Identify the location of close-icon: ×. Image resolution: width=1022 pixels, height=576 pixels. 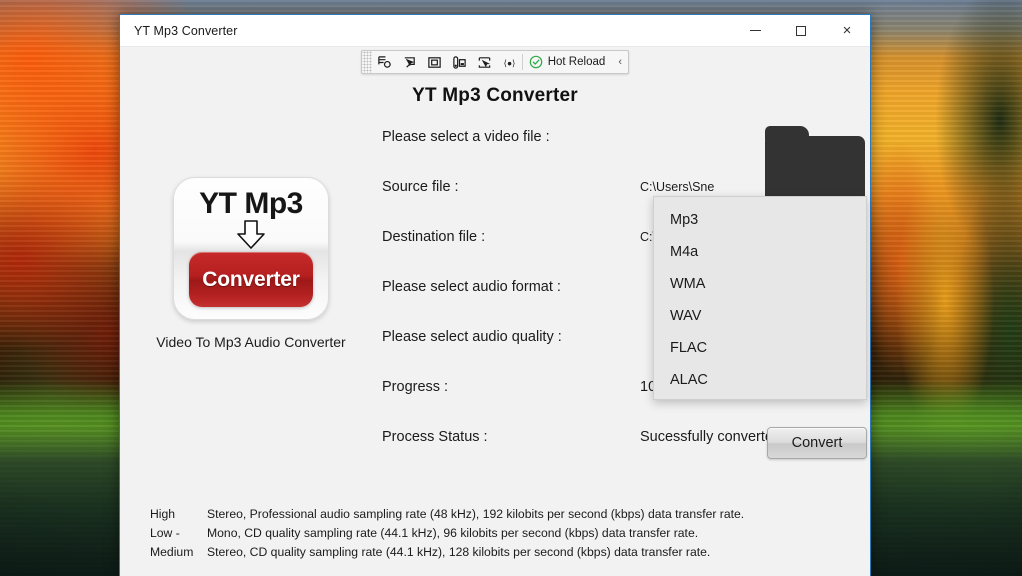
(847, 30).